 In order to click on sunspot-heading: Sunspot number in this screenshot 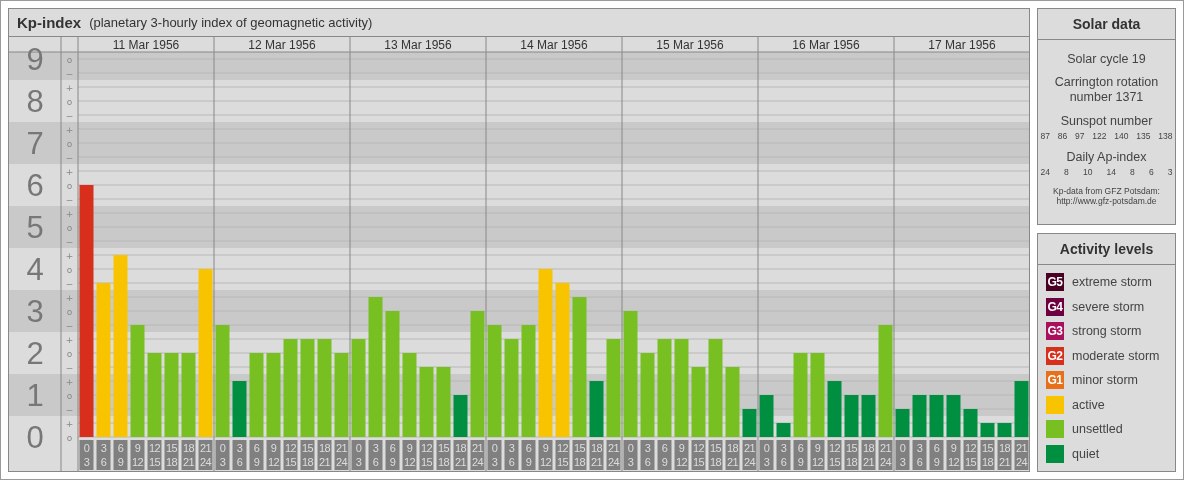, I will do `click(1106, 121)`.